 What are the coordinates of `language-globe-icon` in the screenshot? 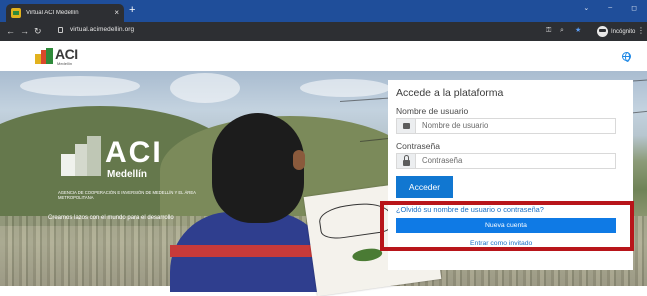 It's located at (626, 57).